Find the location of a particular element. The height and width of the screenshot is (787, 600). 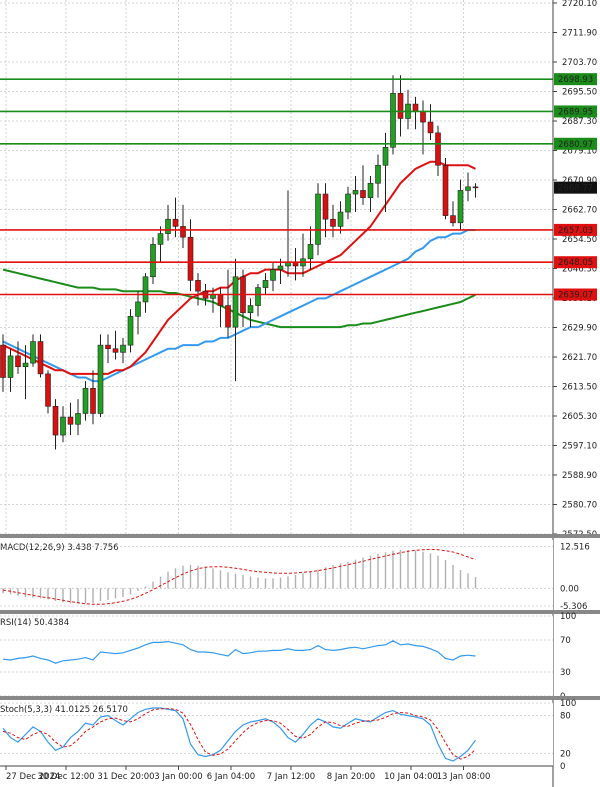

price-tick-label: 2605.30 is located at coordinates (579, 417).